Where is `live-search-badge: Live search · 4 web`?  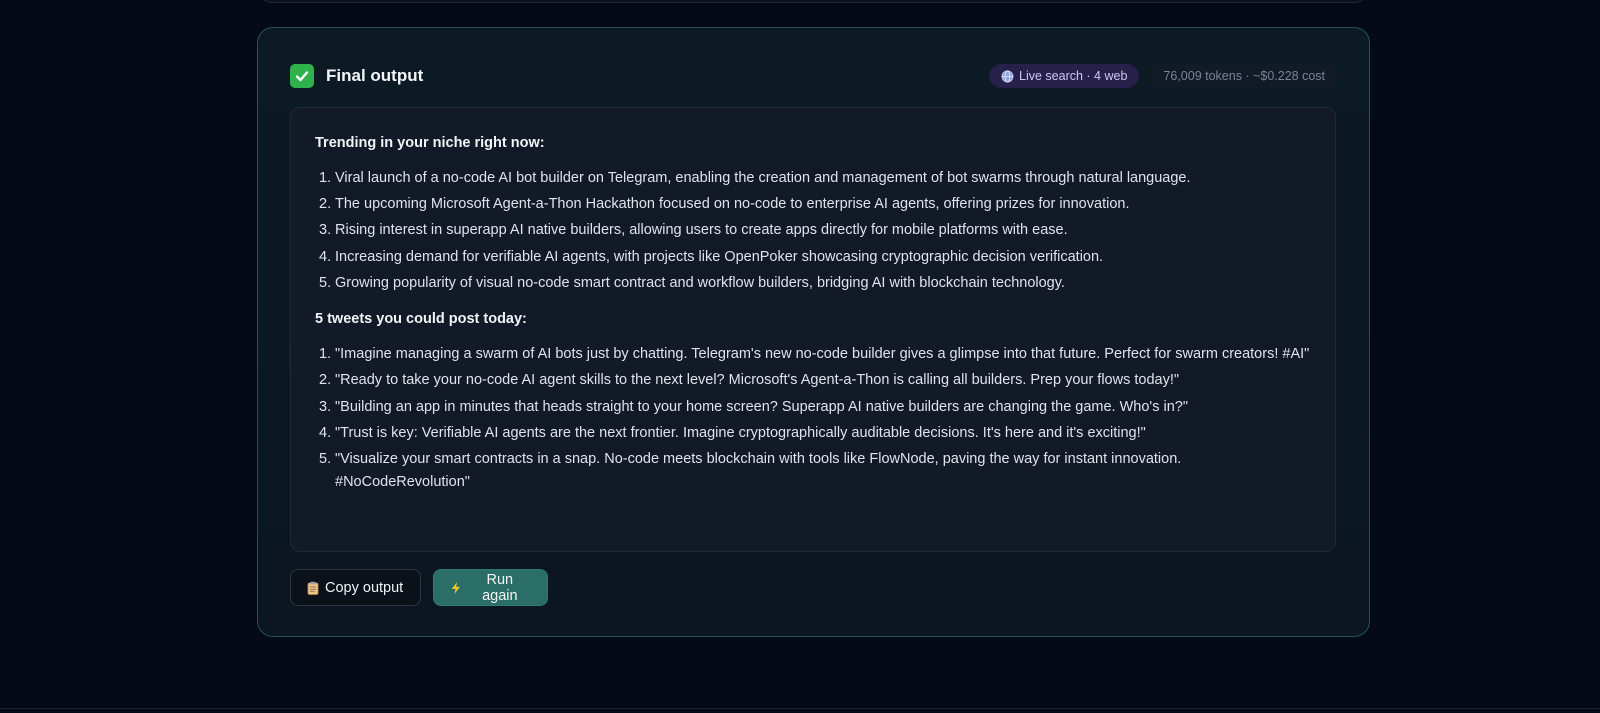 live-search-badge: Live search · 4 web is located at coordinates (1064, 76).